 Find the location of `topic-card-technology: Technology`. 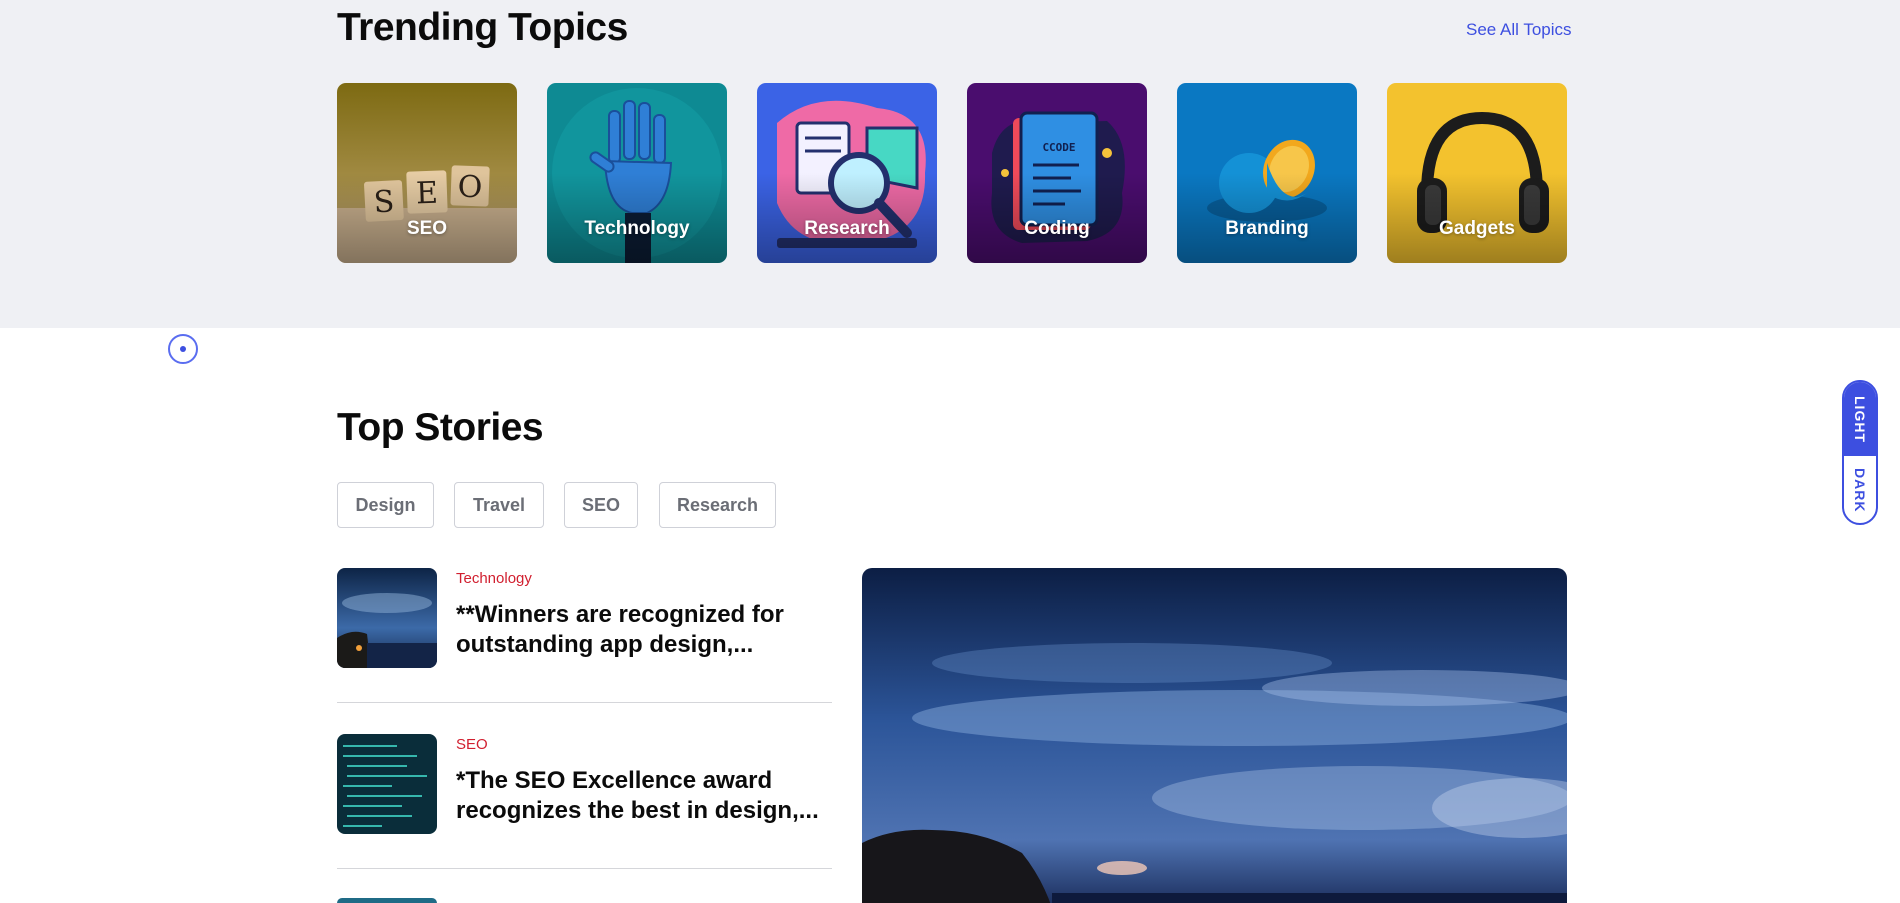

topic-card-technology: Technology is located at coordinates (637, 173).